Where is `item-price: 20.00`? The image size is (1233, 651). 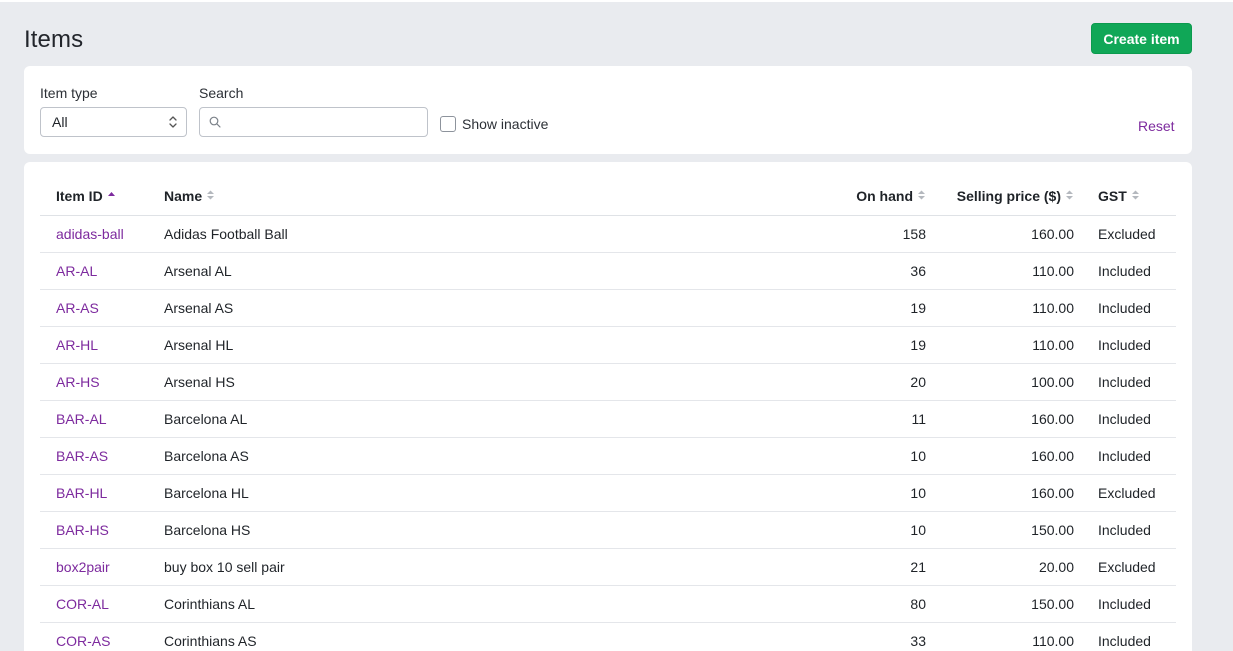
item-price: 20.00 is located at coordinates (1000, 567).